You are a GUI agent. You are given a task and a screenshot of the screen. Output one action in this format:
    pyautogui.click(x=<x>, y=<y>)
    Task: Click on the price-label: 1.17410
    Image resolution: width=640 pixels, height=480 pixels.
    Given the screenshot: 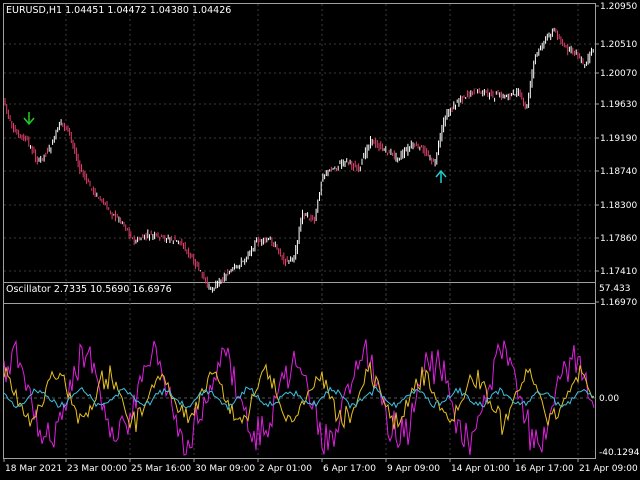 What is the action you would take?
    pyautogui.click(x=618, y=272)
    